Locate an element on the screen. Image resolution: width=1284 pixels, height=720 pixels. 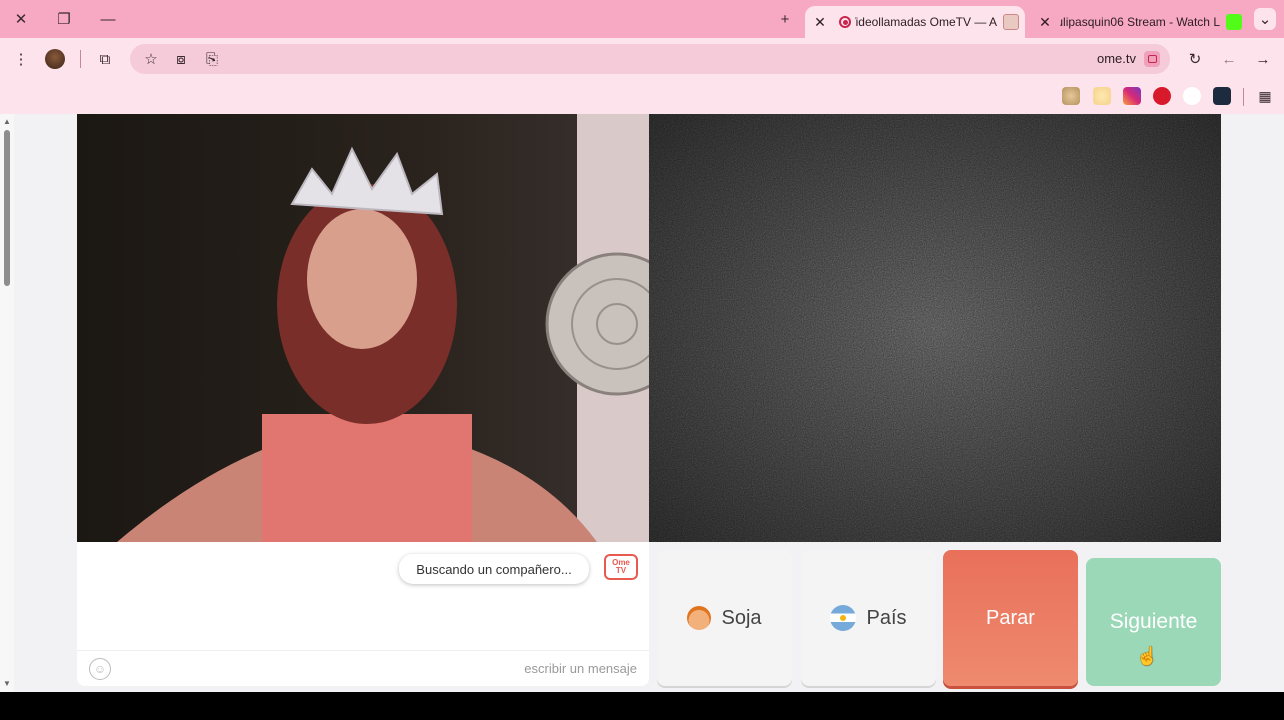
ometv-logo: Ome TV is located at coordinates (621, 567).